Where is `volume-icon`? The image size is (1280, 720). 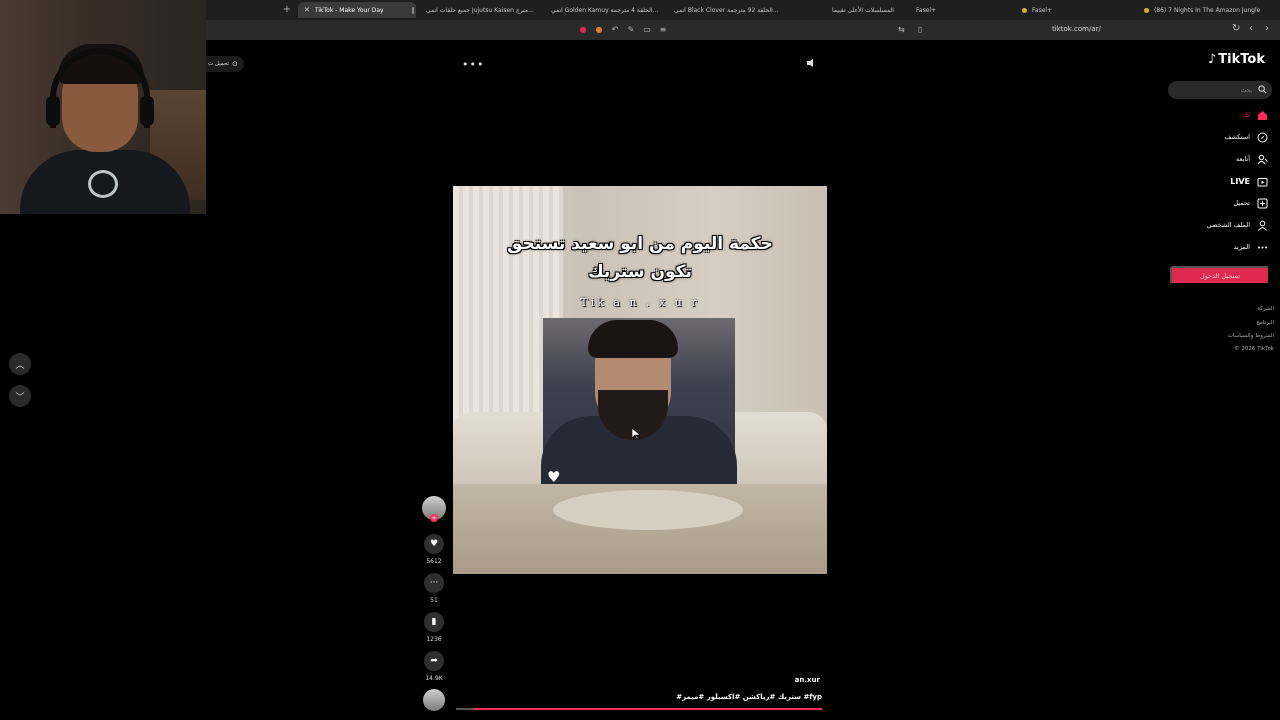
volume-icon is located at coordinates (811, 63).